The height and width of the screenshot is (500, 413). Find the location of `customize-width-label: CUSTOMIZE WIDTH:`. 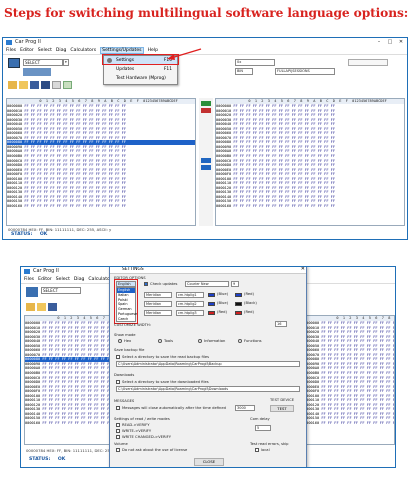

customize-width-label: CUSTOMIZE WIDTH: is located at coordinates (132, 325).